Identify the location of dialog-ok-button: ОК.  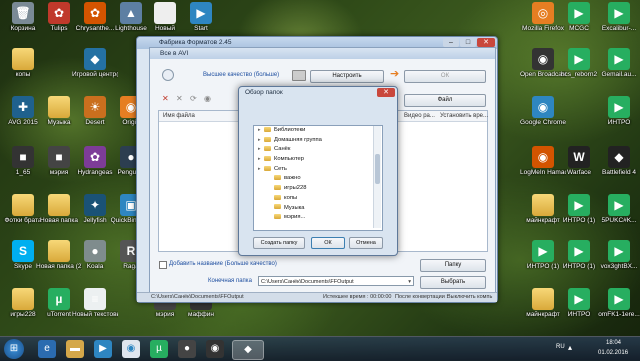
(328, 243).